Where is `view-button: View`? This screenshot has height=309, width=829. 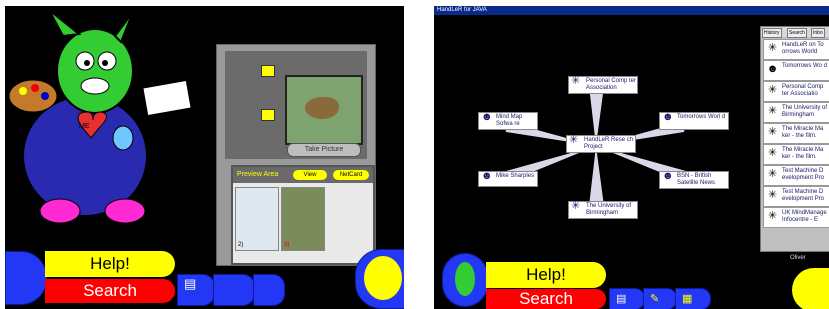
view-button: View is located at coordinates (310, 175).